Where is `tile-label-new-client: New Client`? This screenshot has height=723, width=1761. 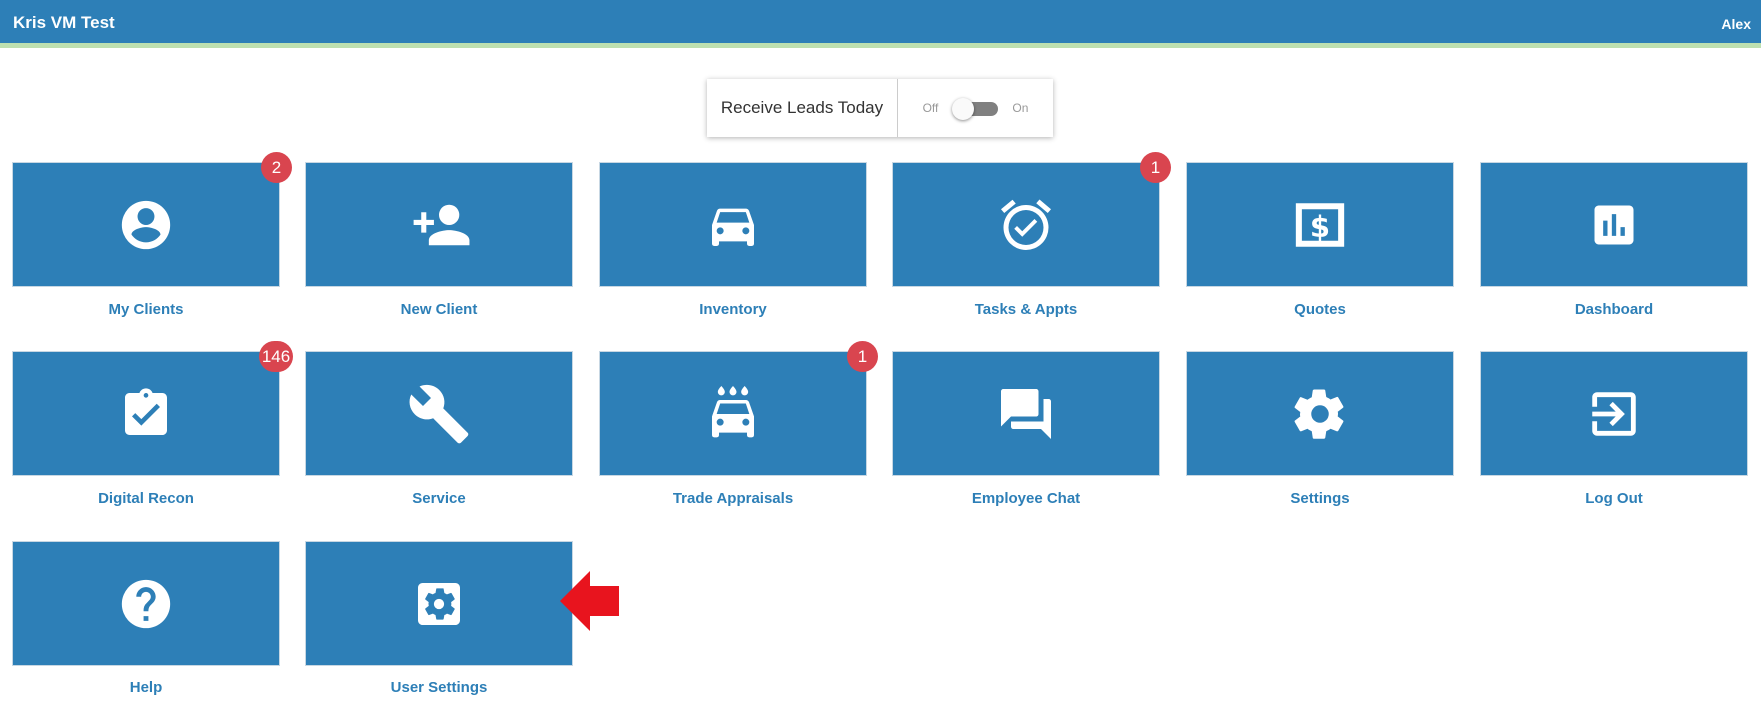
tile-label-new-client: New Client is located at coordinates (439, 309).